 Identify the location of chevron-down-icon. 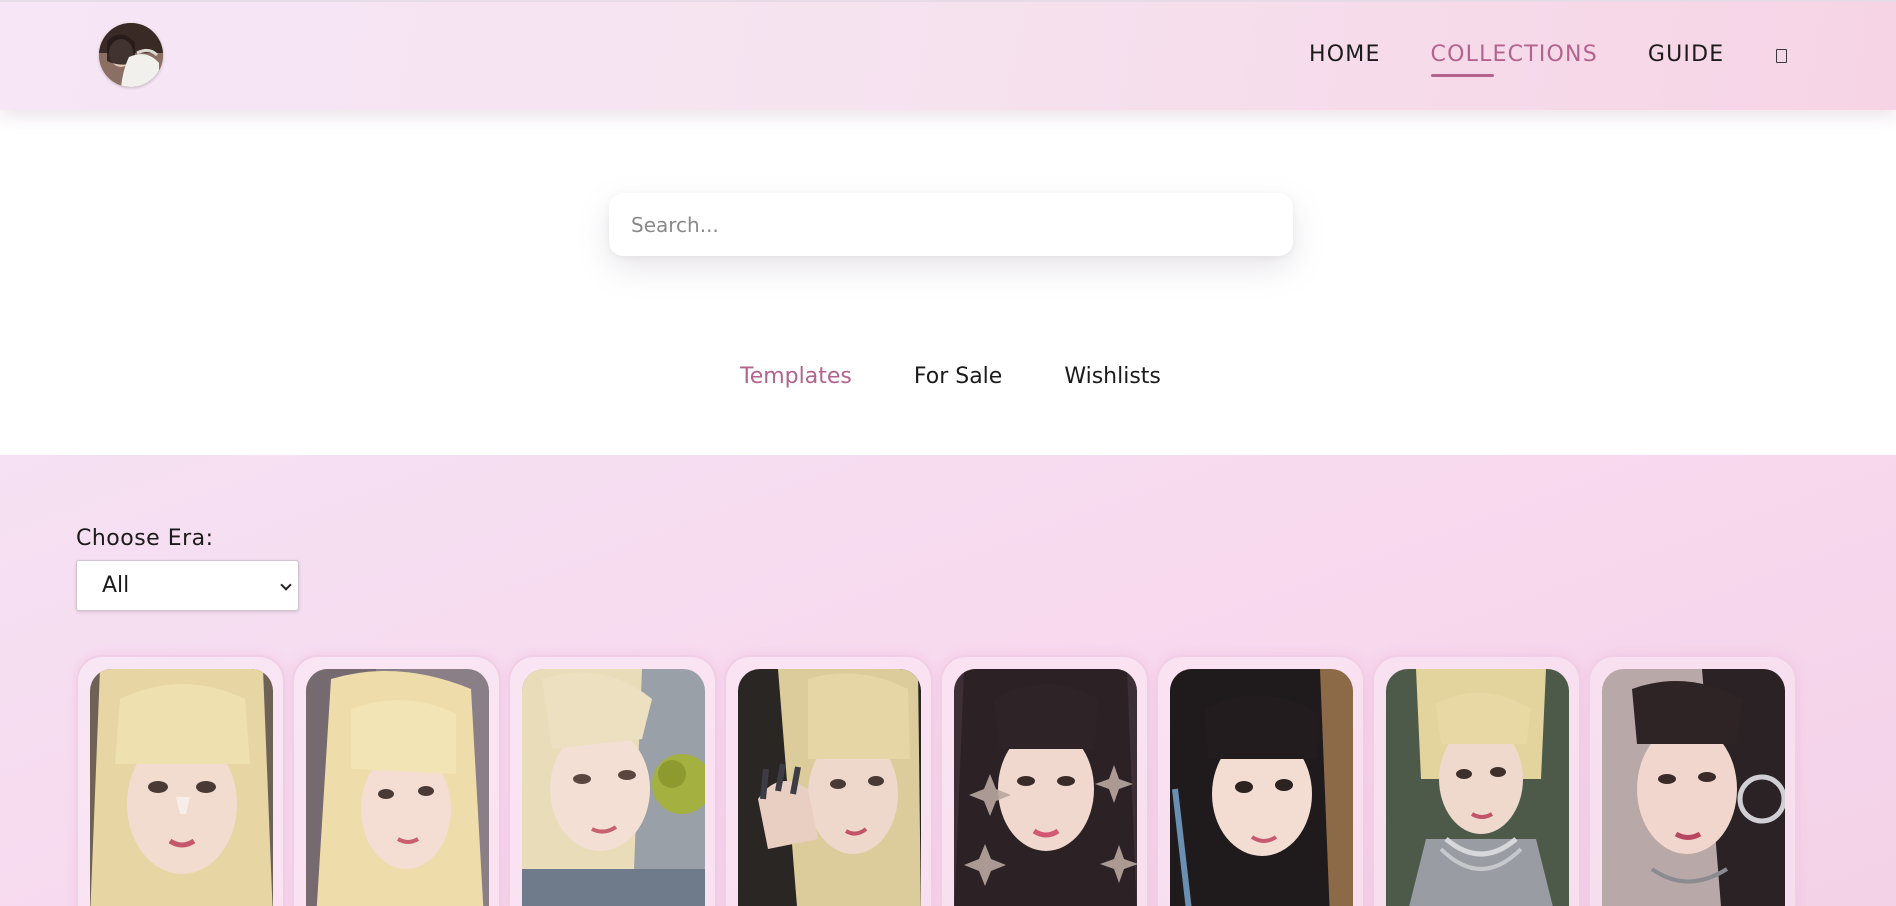
(286, 585).